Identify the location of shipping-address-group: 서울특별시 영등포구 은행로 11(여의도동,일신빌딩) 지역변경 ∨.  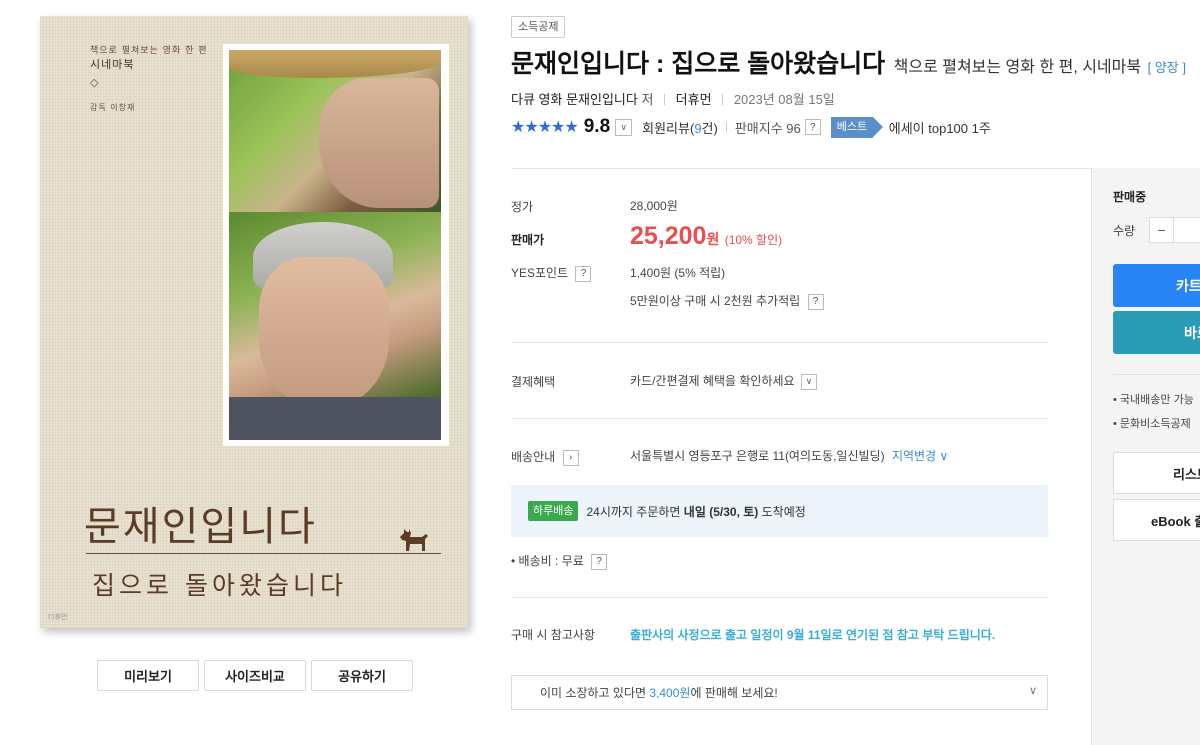
(789, 455).